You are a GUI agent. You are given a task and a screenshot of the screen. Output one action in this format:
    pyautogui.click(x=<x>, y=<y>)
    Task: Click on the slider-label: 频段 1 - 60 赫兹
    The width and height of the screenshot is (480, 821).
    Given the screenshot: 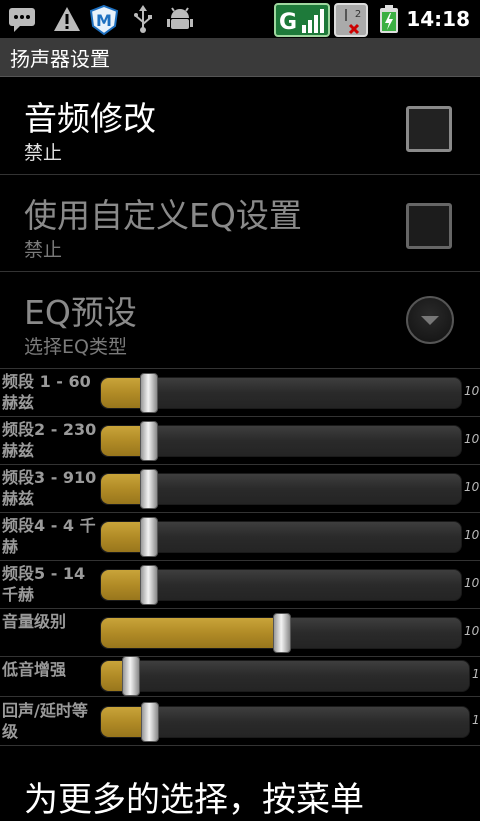 What is the action you would take?
    pyautogui.click(x=46, y=392)
    